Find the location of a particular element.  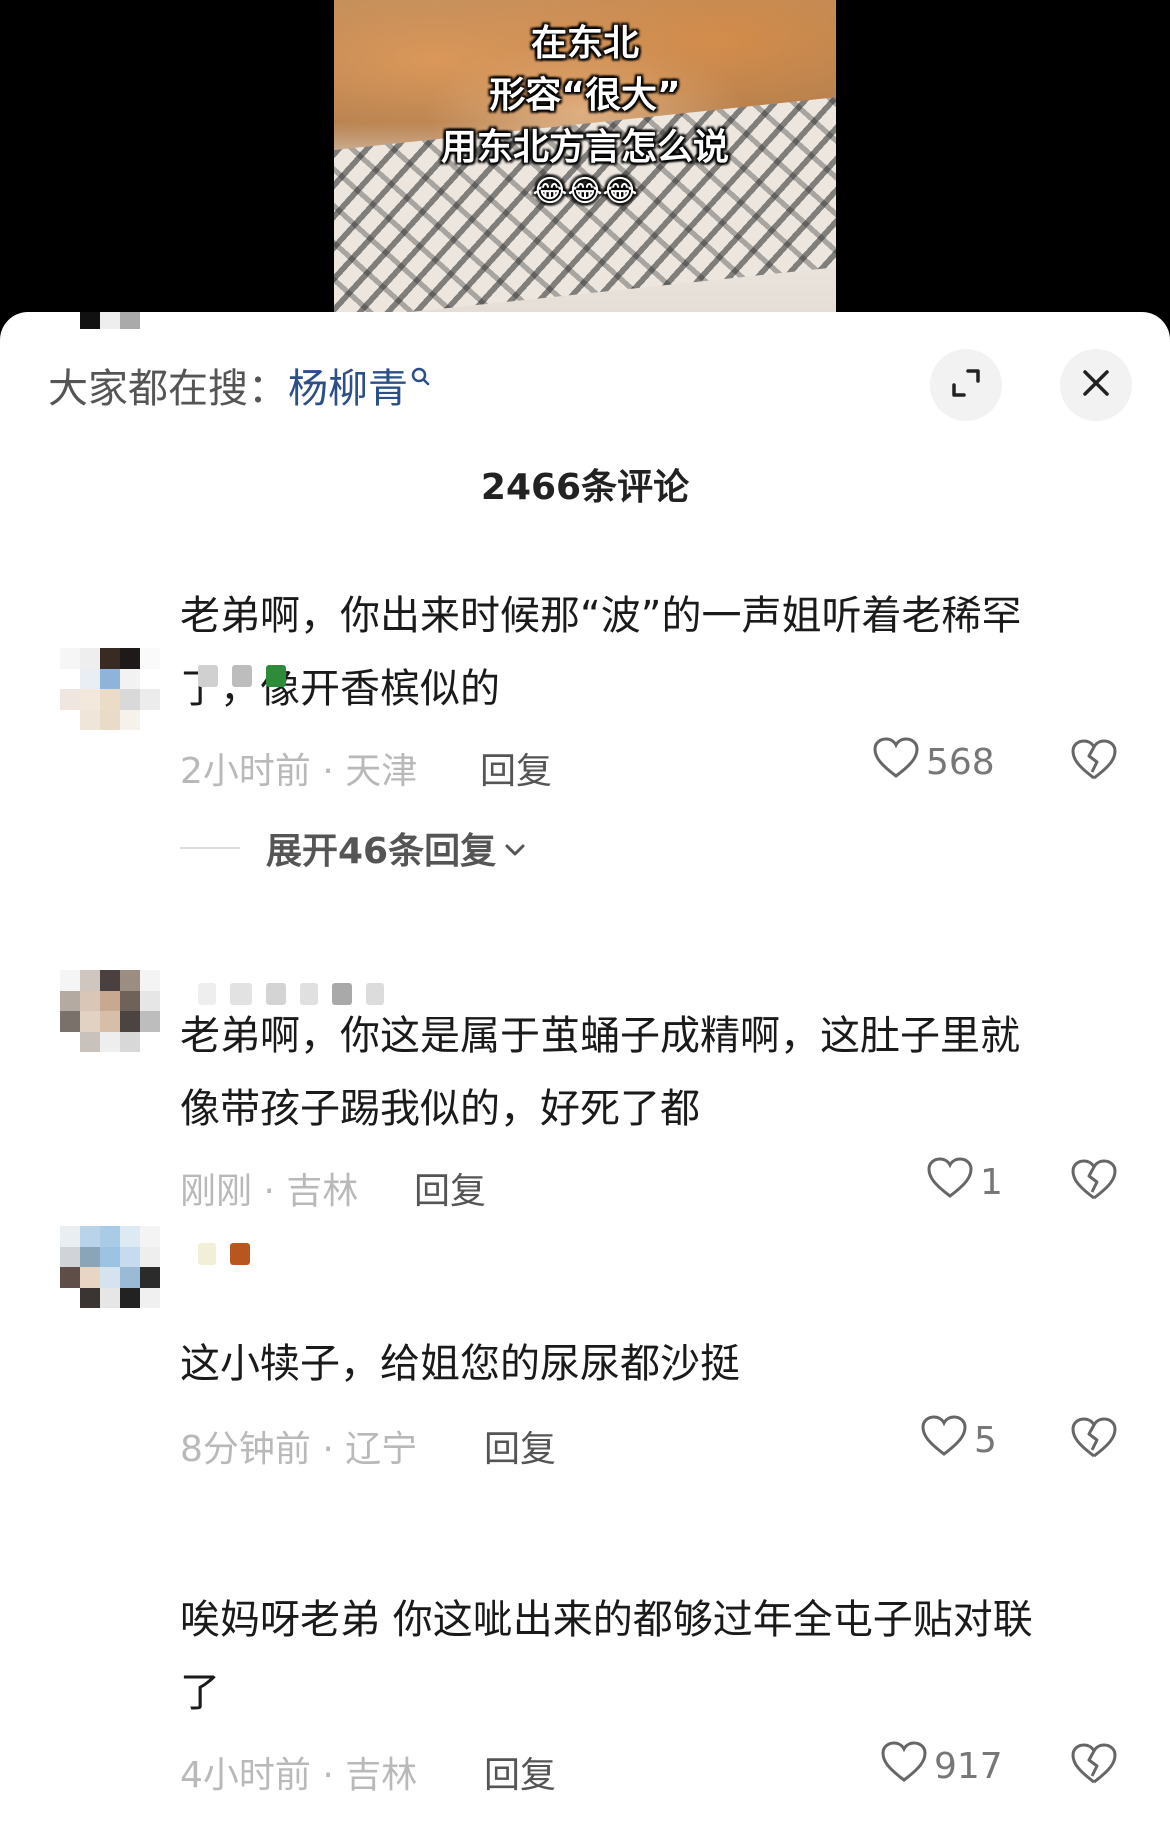

close-icon is located at coordinates (1096, 385).